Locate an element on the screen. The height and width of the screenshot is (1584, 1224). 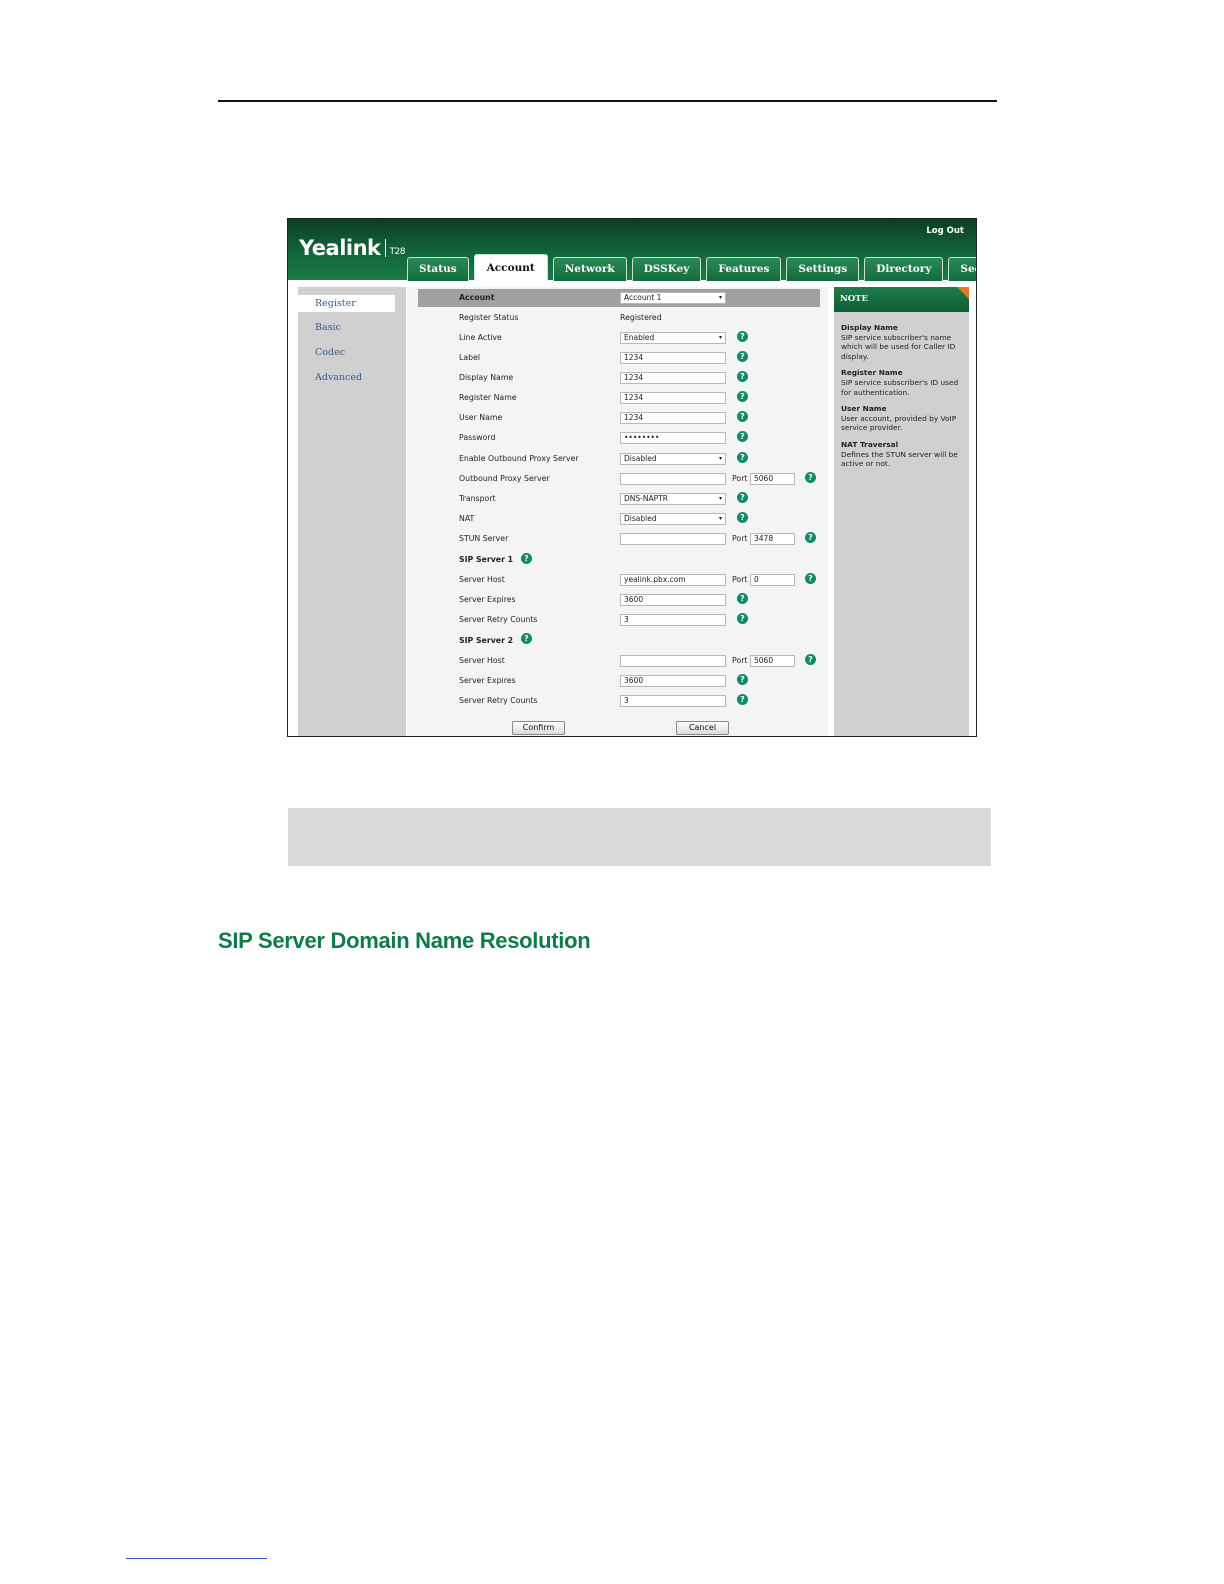
user-name-input: 1234 is located at coordinates (673, 418).